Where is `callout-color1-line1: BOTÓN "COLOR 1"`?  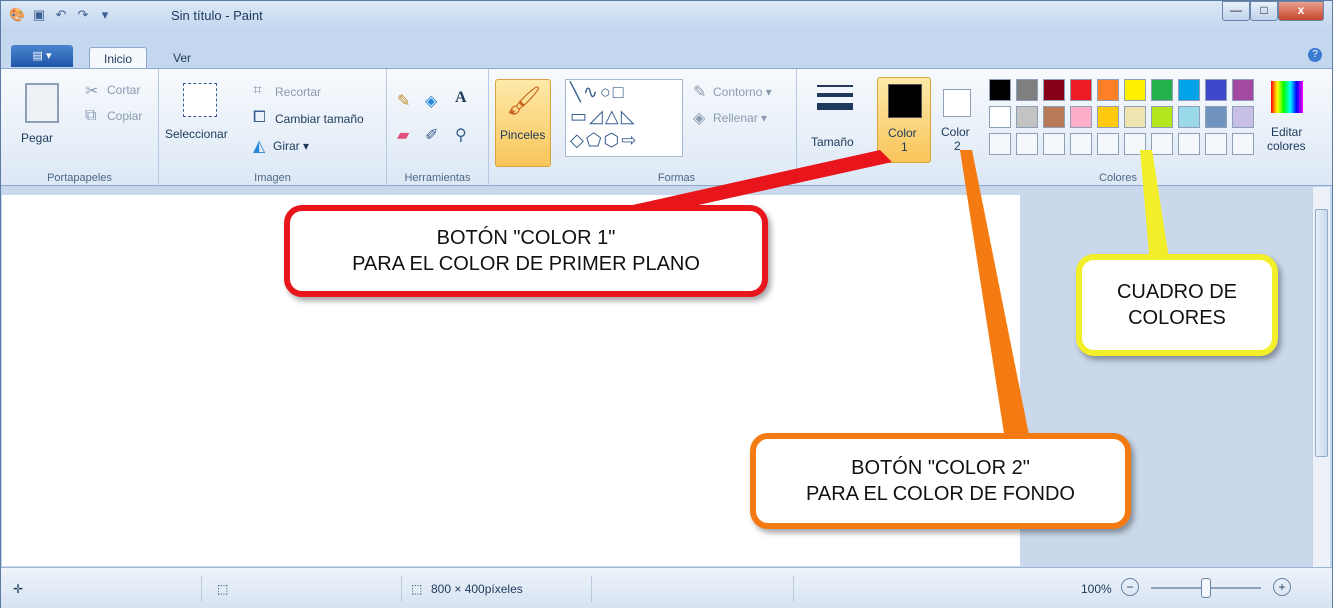 callout-color1-line1: BOTÓN "COLOR 1" is located at coordinates (526, 238).